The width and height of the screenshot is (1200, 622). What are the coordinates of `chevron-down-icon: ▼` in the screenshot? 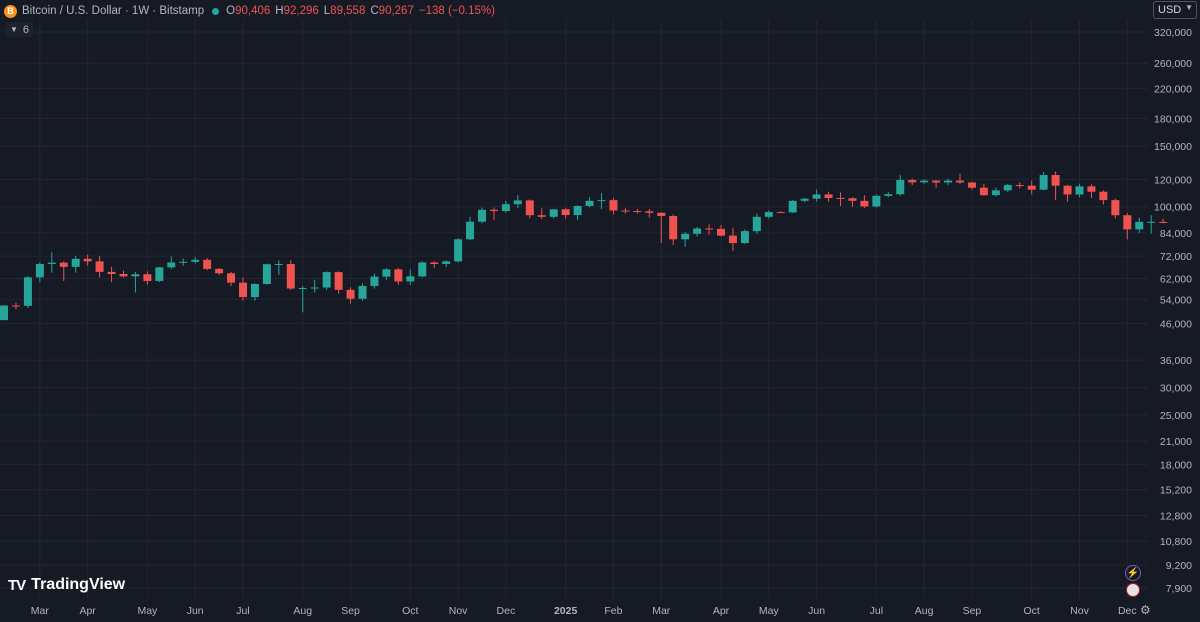 It's located at (1189, 7).